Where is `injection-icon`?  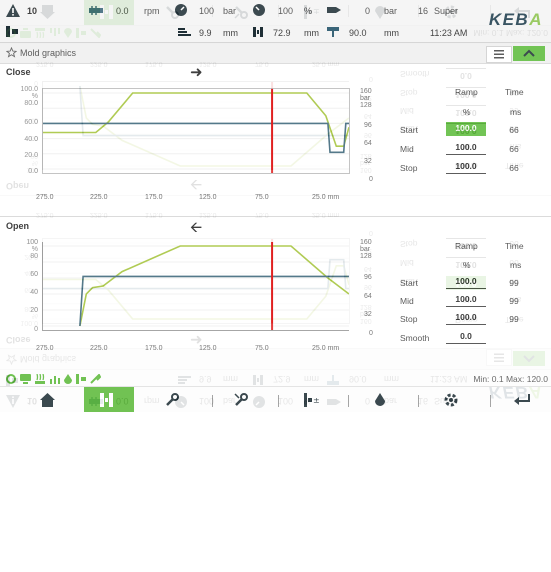
injection-icon is located at coordinates (380, 399).